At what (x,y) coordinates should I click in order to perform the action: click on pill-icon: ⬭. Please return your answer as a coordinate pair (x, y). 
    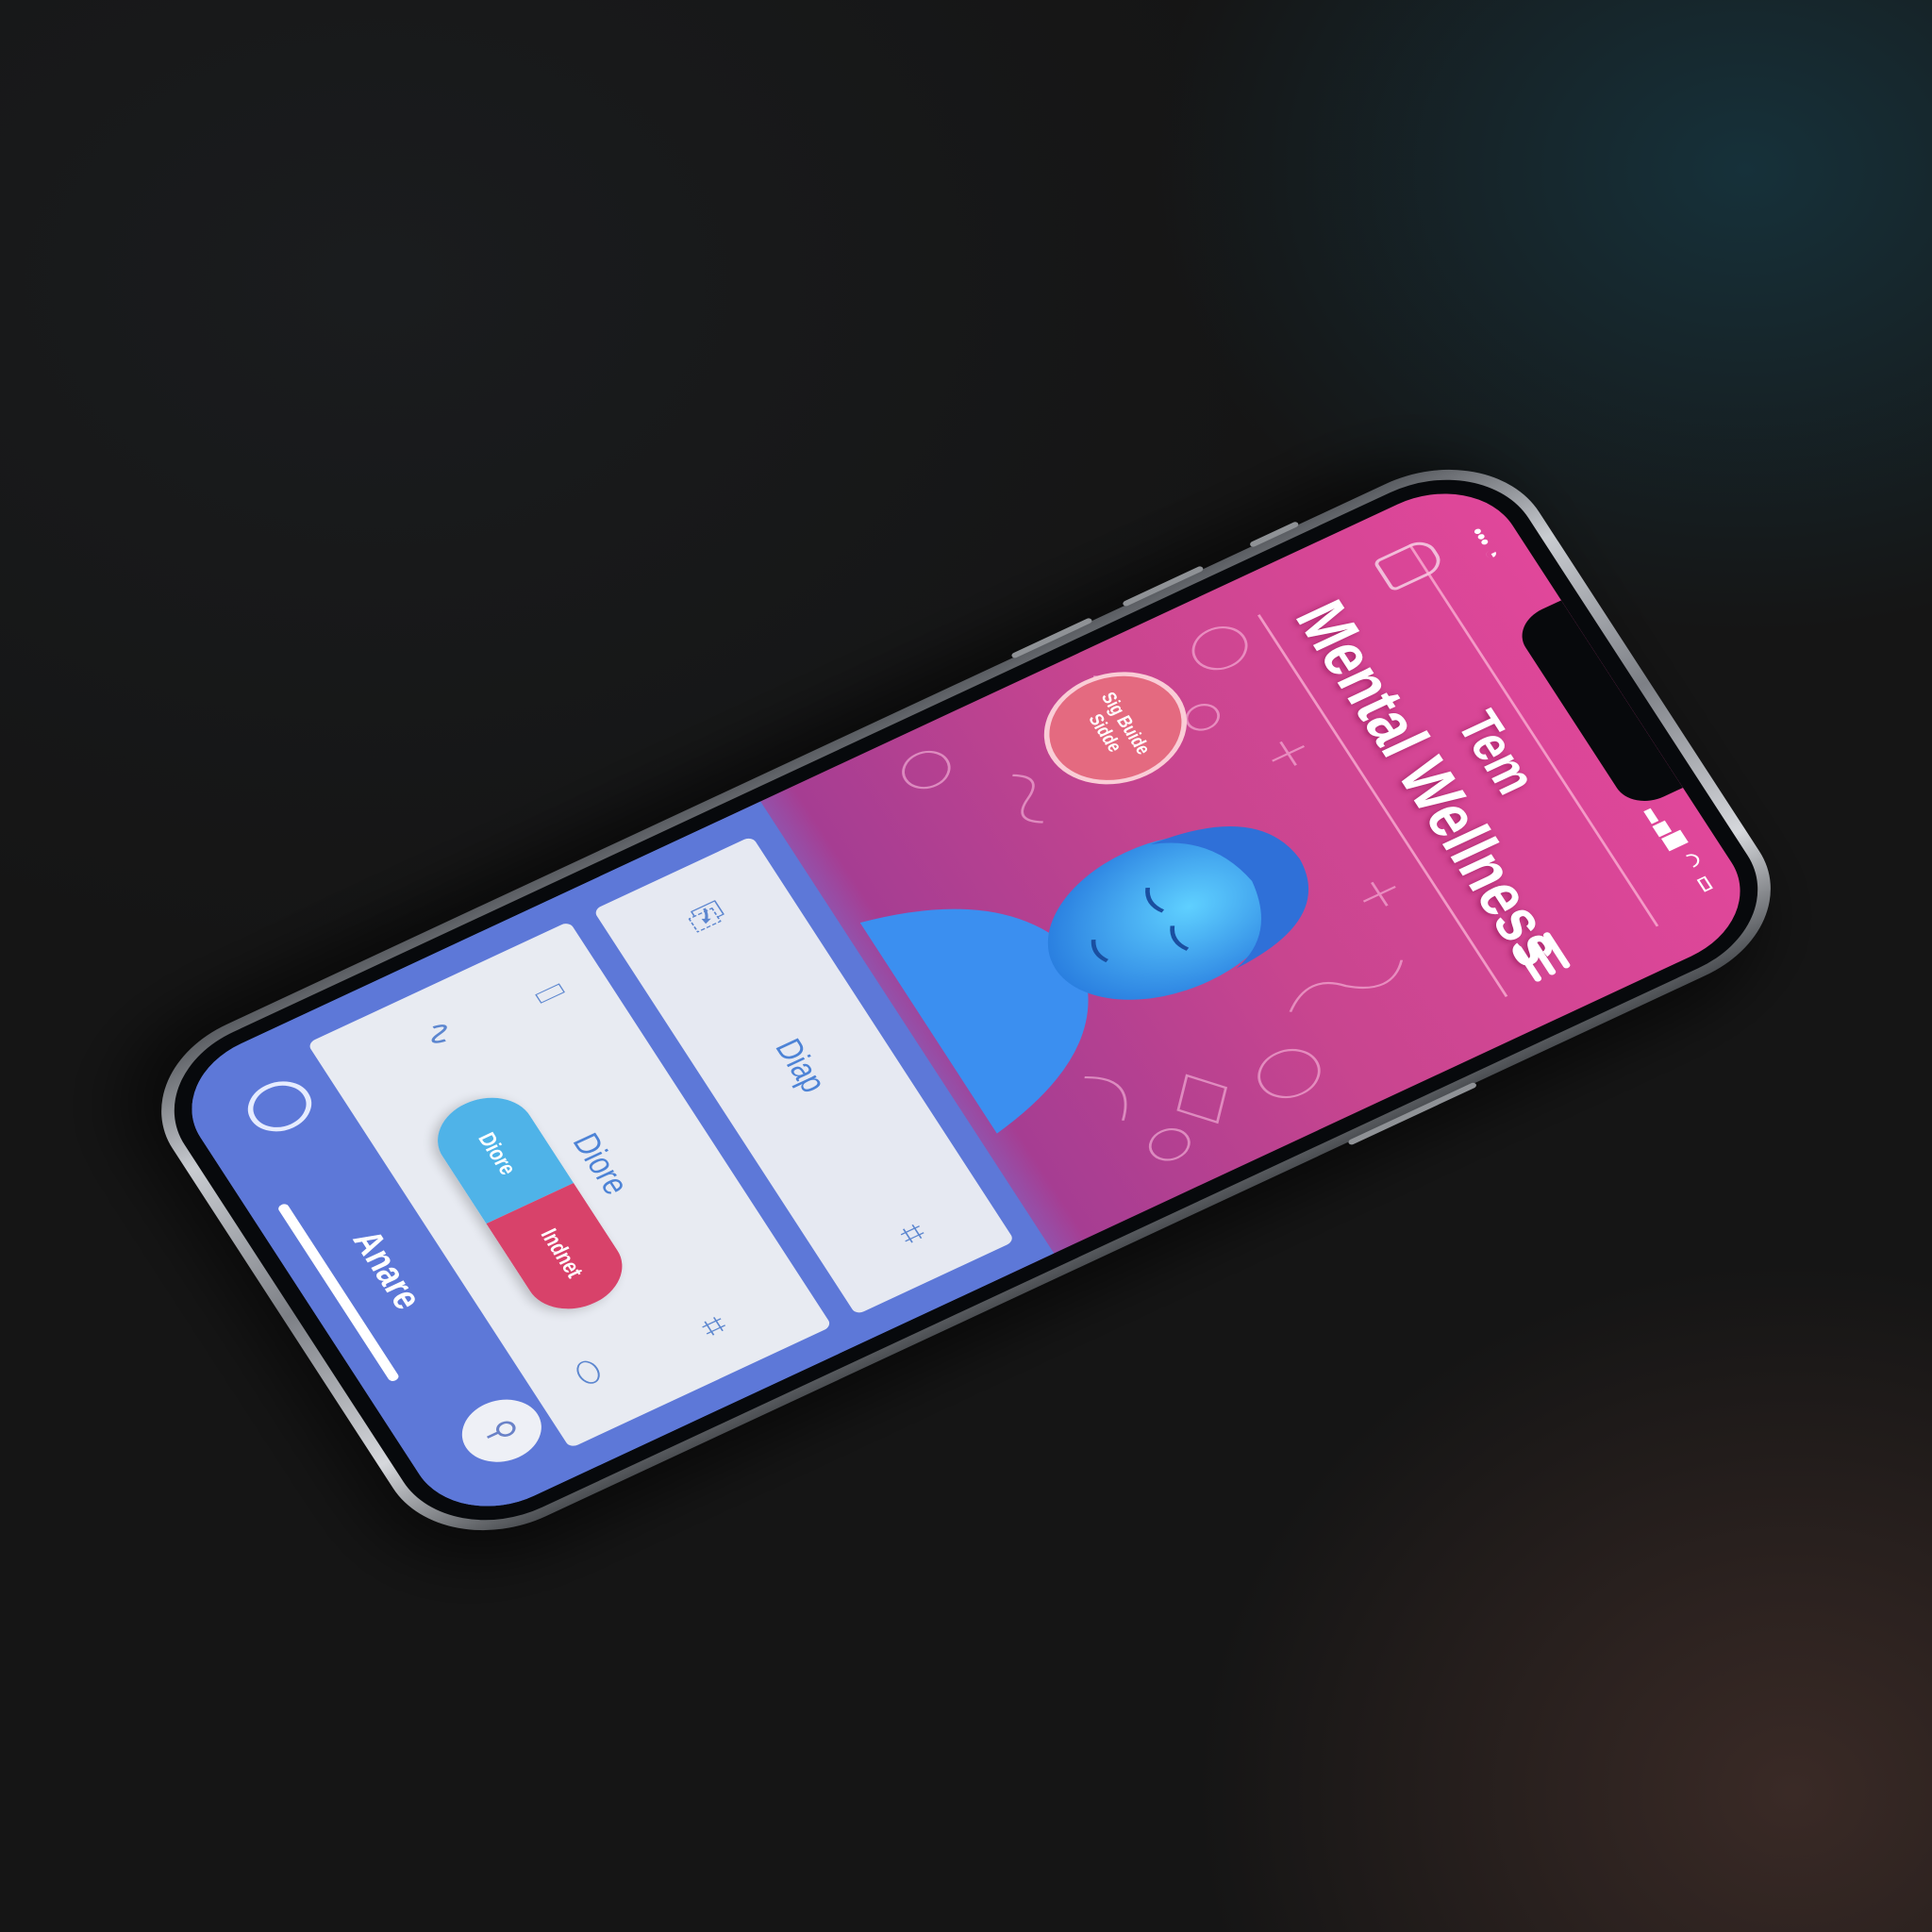
    Looking at the image, I should click on (588, 1372).